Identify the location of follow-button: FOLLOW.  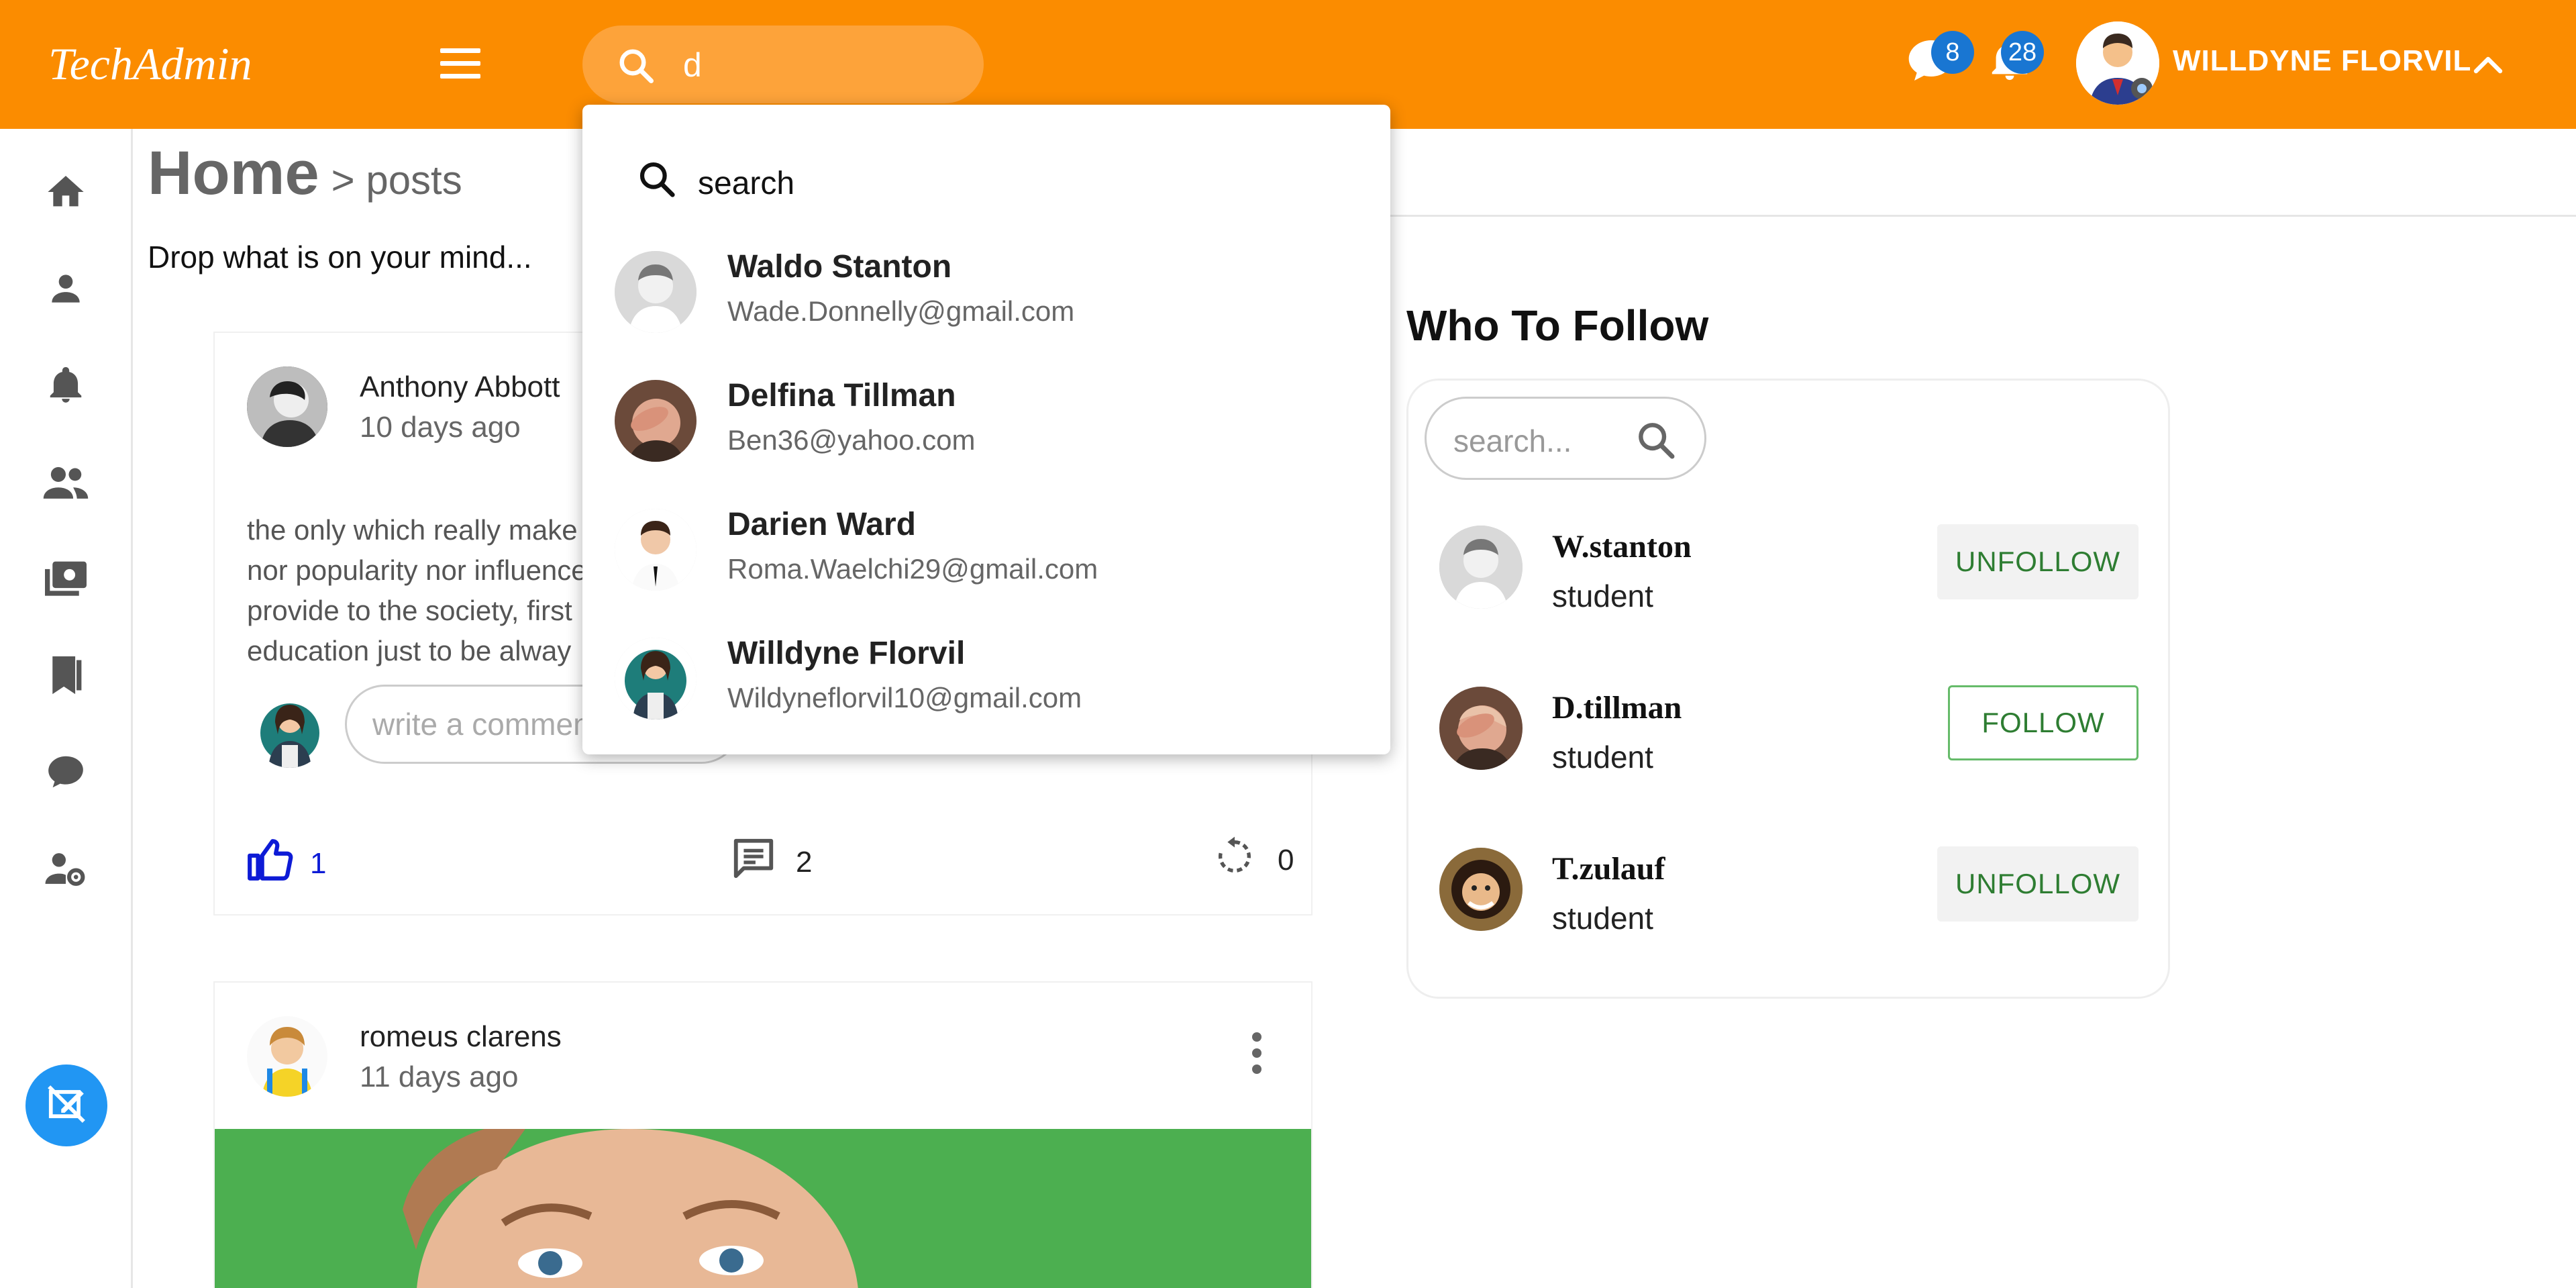
(2043, 722).